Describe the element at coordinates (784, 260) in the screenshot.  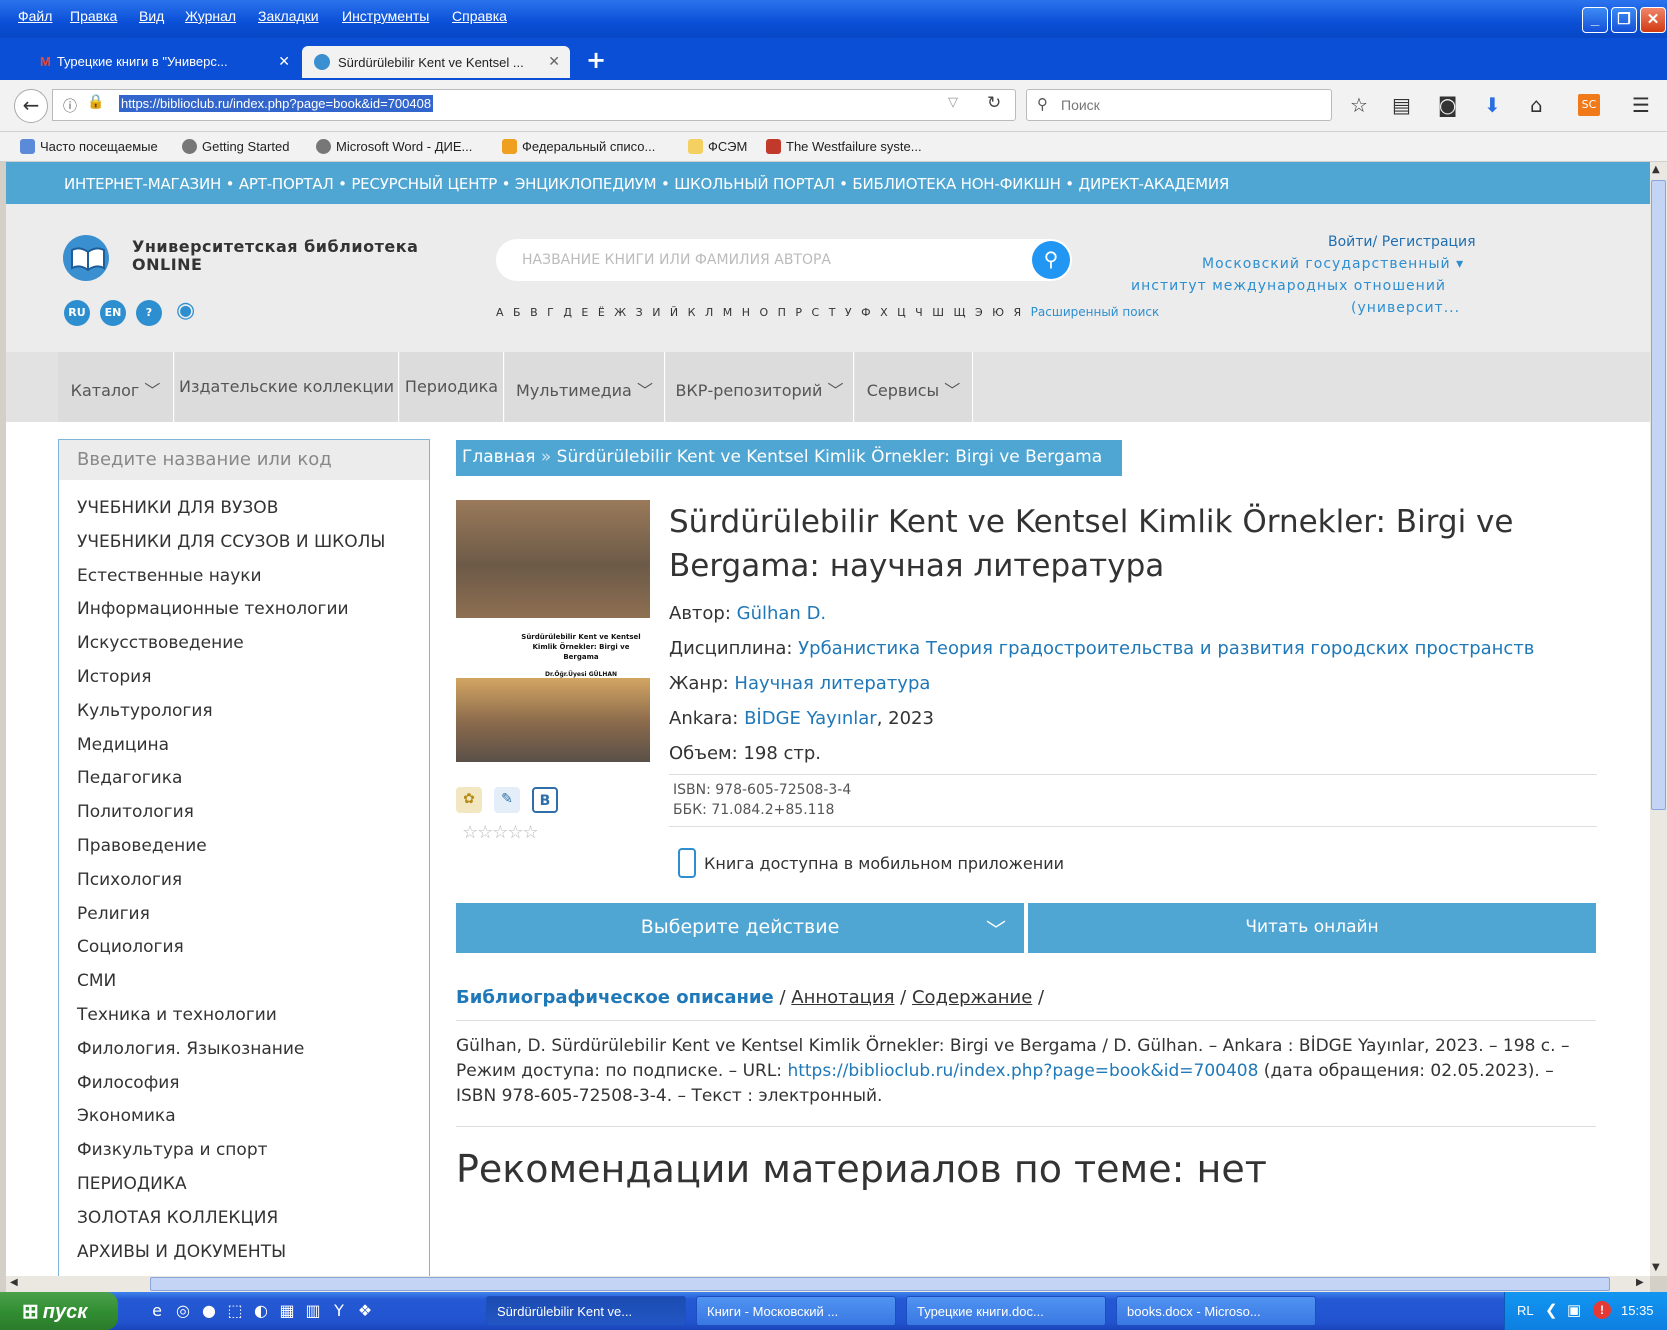
I see `site-search-input: НАЗВАНИЕ КНИГИ ИЛИ ФАМИЛИЯ АВТОРА ⚲` at that location.